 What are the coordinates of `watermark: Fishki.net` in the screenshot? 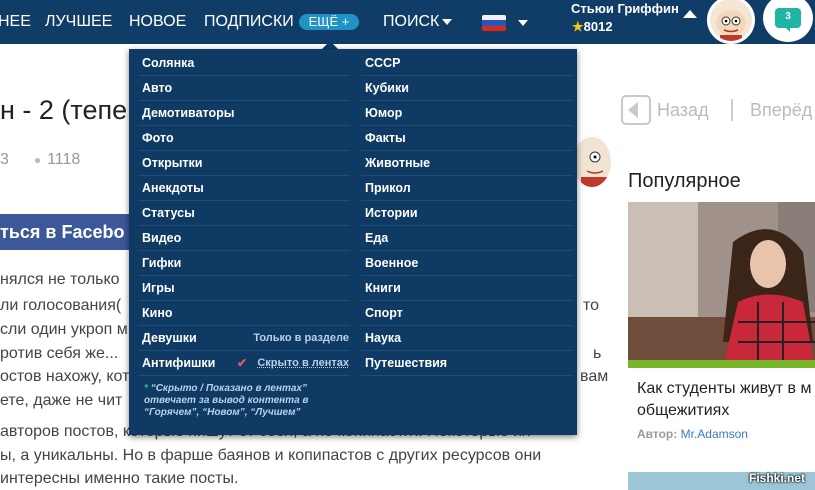 It's located at (777, 478).